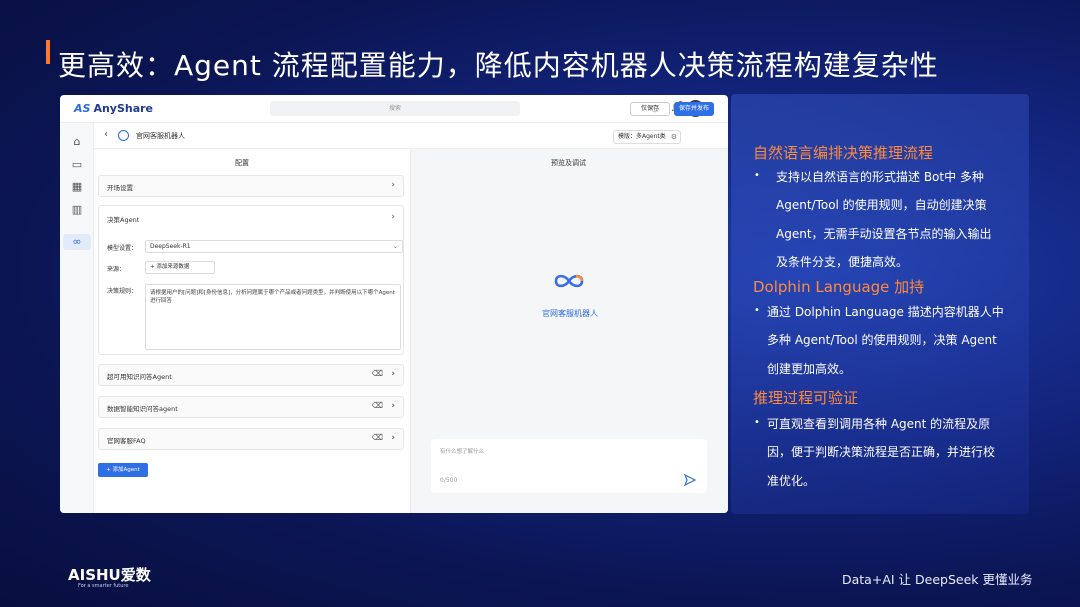  Describe the element at coordinates (806, 398) in the screenshot. I see `section-title-3: 推理过程可验证` at that location.